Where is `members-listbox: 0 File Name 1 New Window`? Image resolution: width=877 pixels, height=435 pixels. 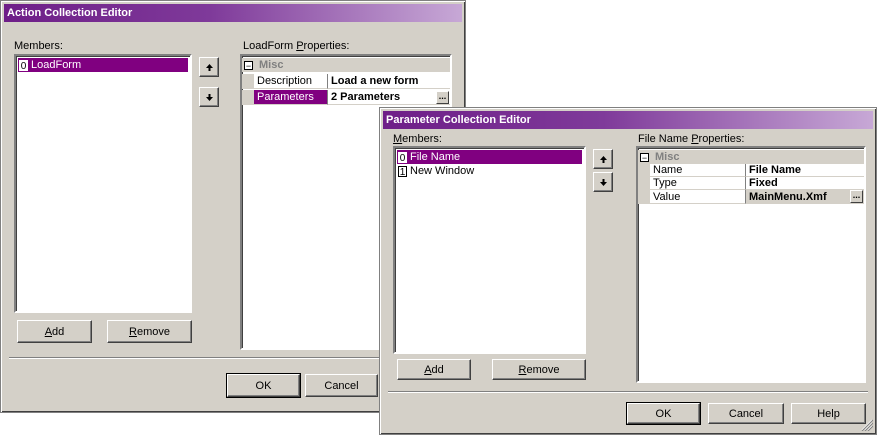
members-listbox: 0 File Name 1 New Window is located at coordinates (489, 250).